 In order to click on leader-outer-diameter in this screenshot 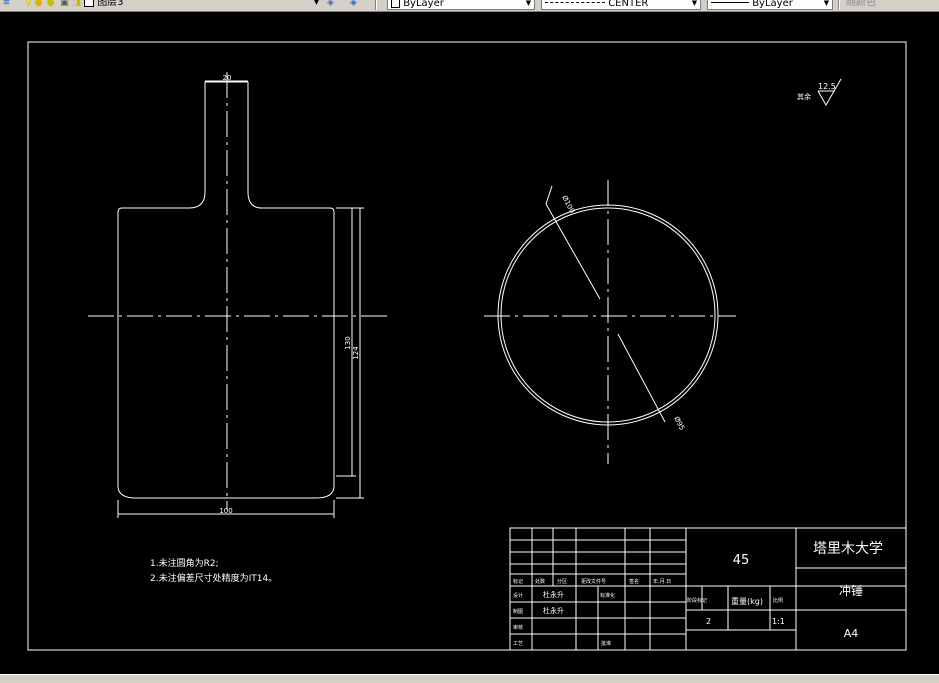, I will do `click(573, 251)`.